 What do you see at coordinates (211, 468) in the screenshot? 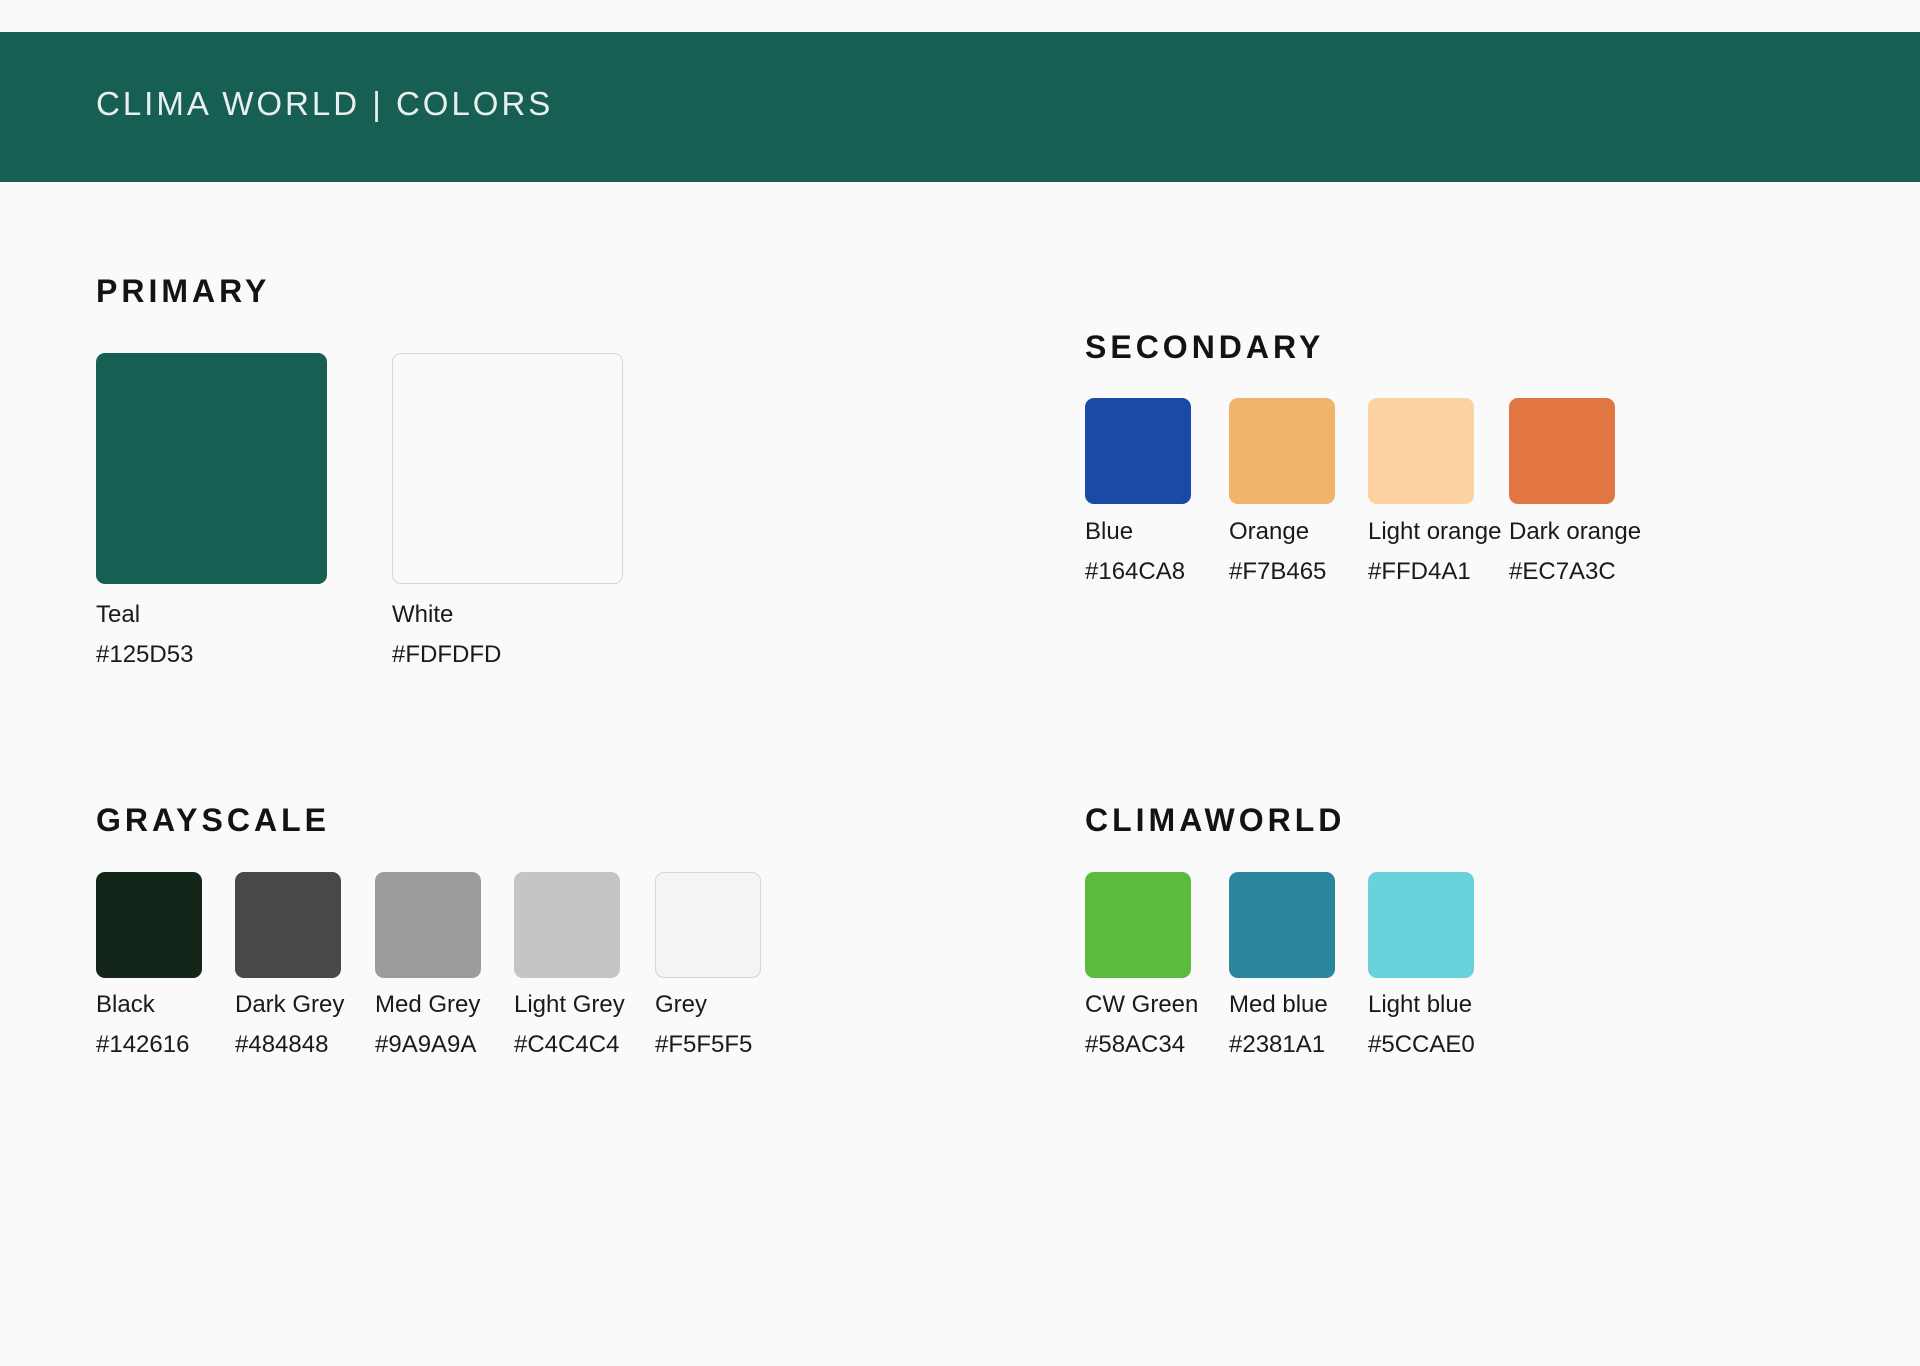
I see `swatch-teal` at bounding box center [211, 468].